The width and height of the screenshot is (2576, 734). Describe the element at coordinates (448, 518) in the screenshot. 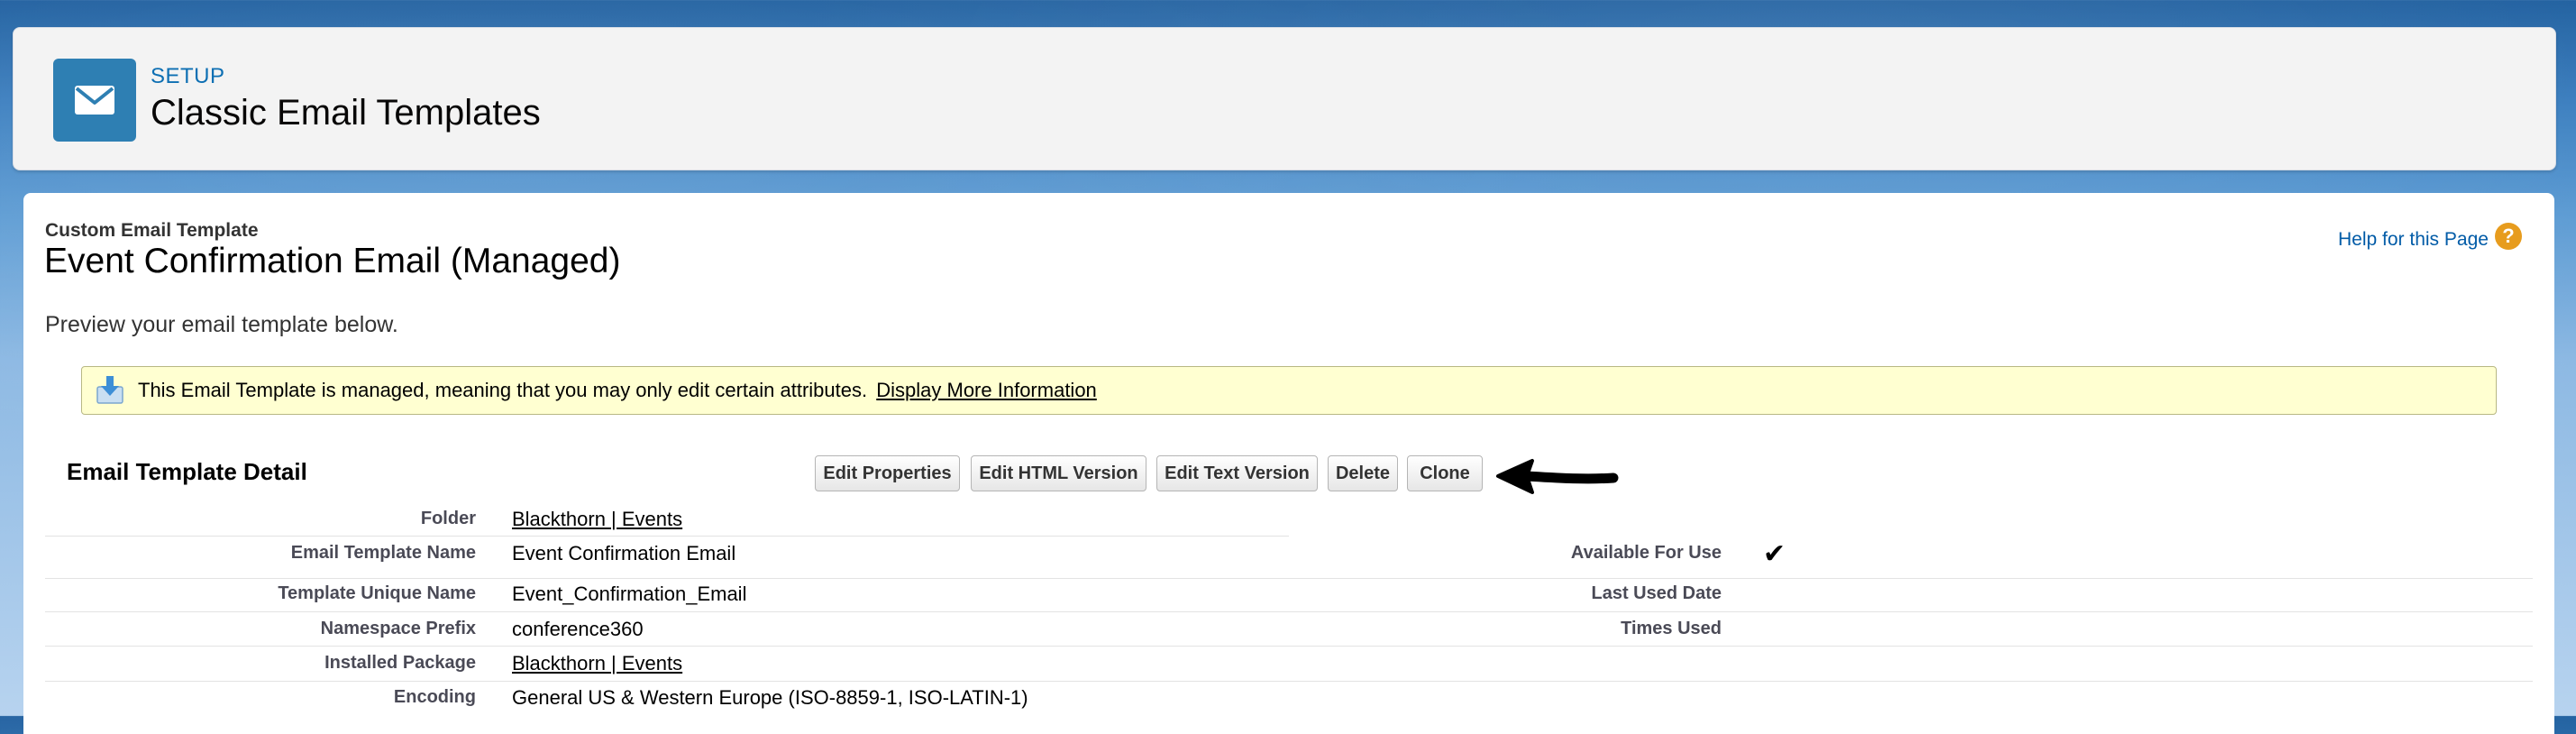

I see `folder-label: Folder` at that location.